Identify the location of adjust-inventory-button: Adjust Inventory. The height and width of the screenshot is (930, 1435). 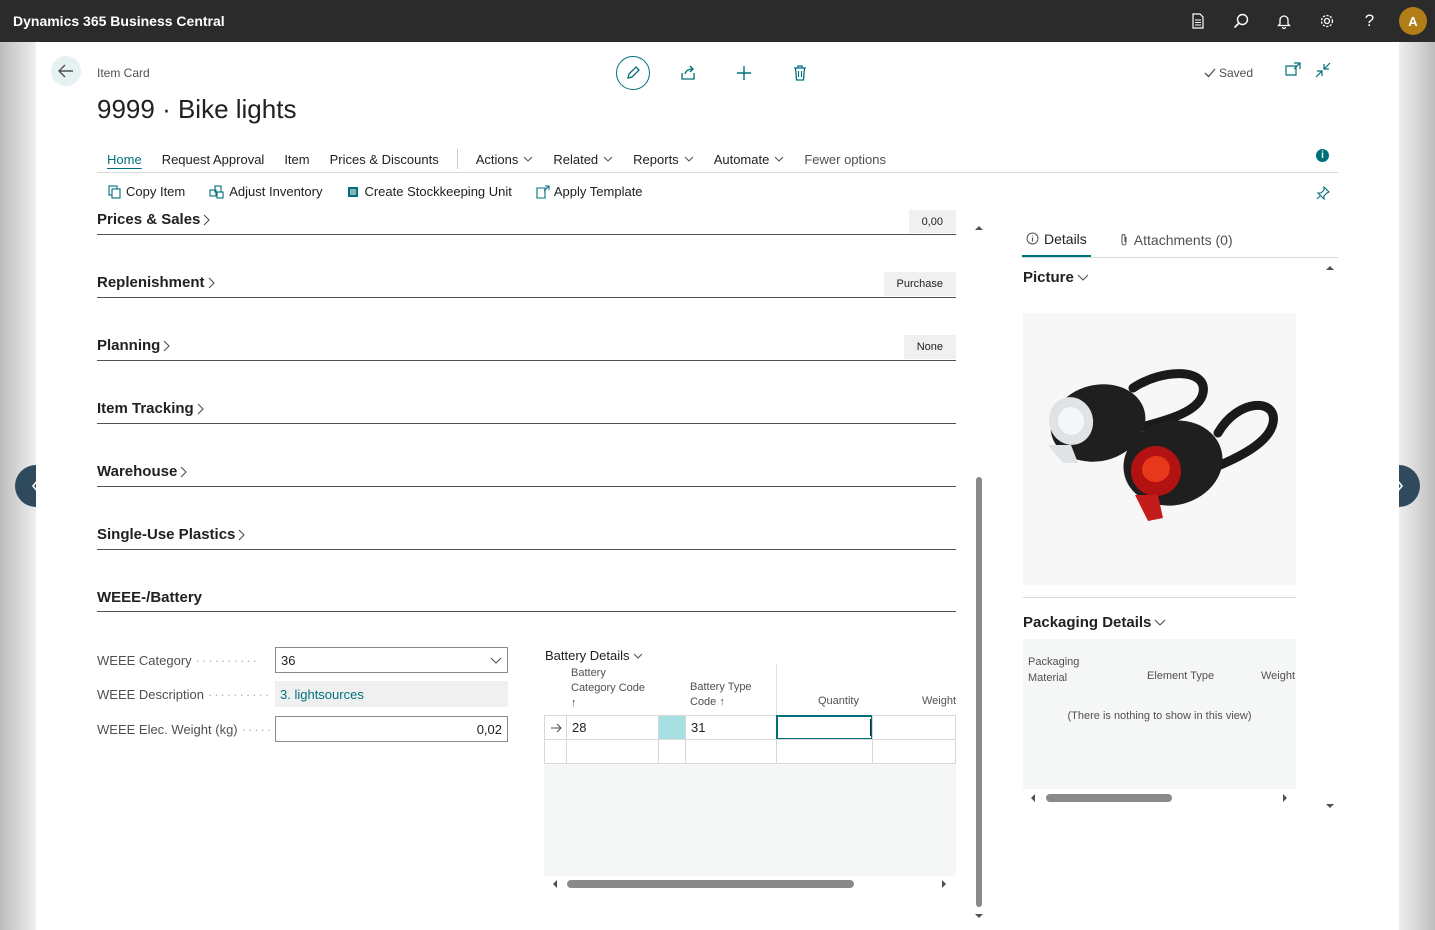
(265, 191).